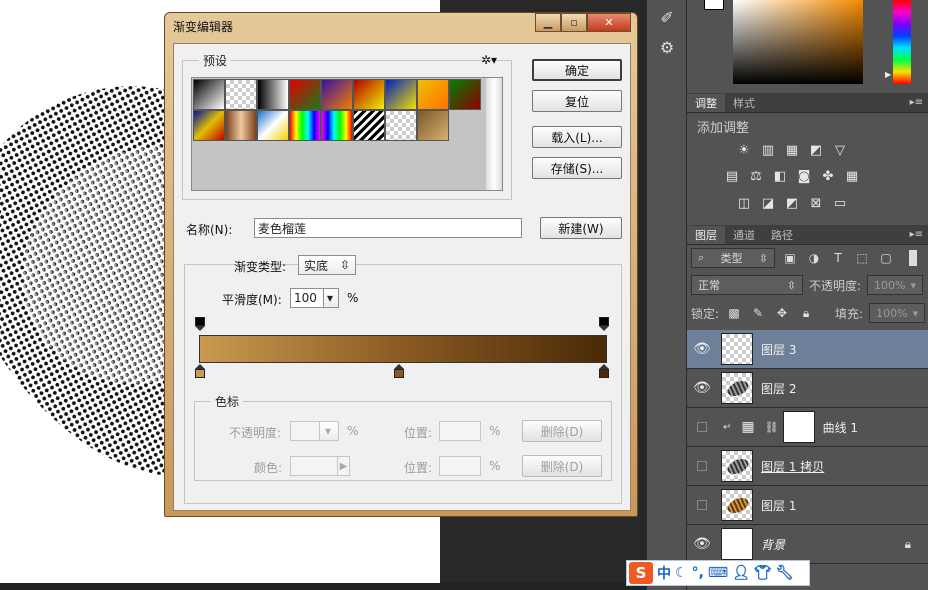 The height and width of the screenshot is (590, 928). I want to click on skin-icon: 👕︎, so click(763, 573).